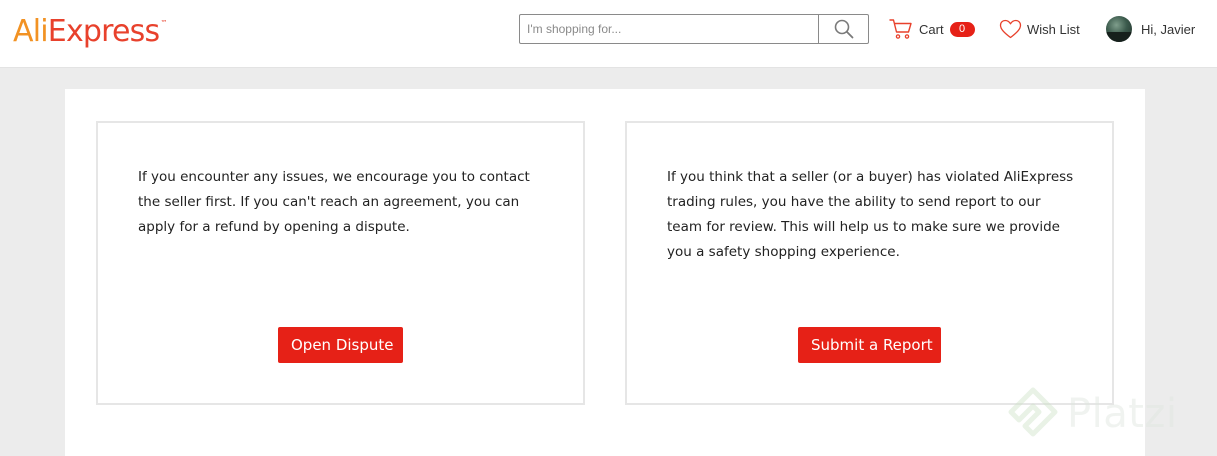 This screenshot has height=456, width=1217. Describe the element at coordinates (1033, 412) in the screenshot. I see `platzi-logo-icon` at that location.